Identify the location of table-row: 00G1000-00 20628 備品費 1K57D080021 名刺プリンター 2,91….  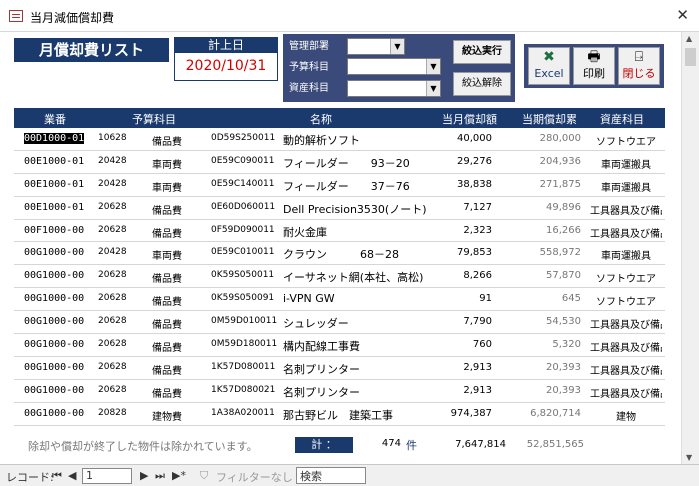
(339, 391).